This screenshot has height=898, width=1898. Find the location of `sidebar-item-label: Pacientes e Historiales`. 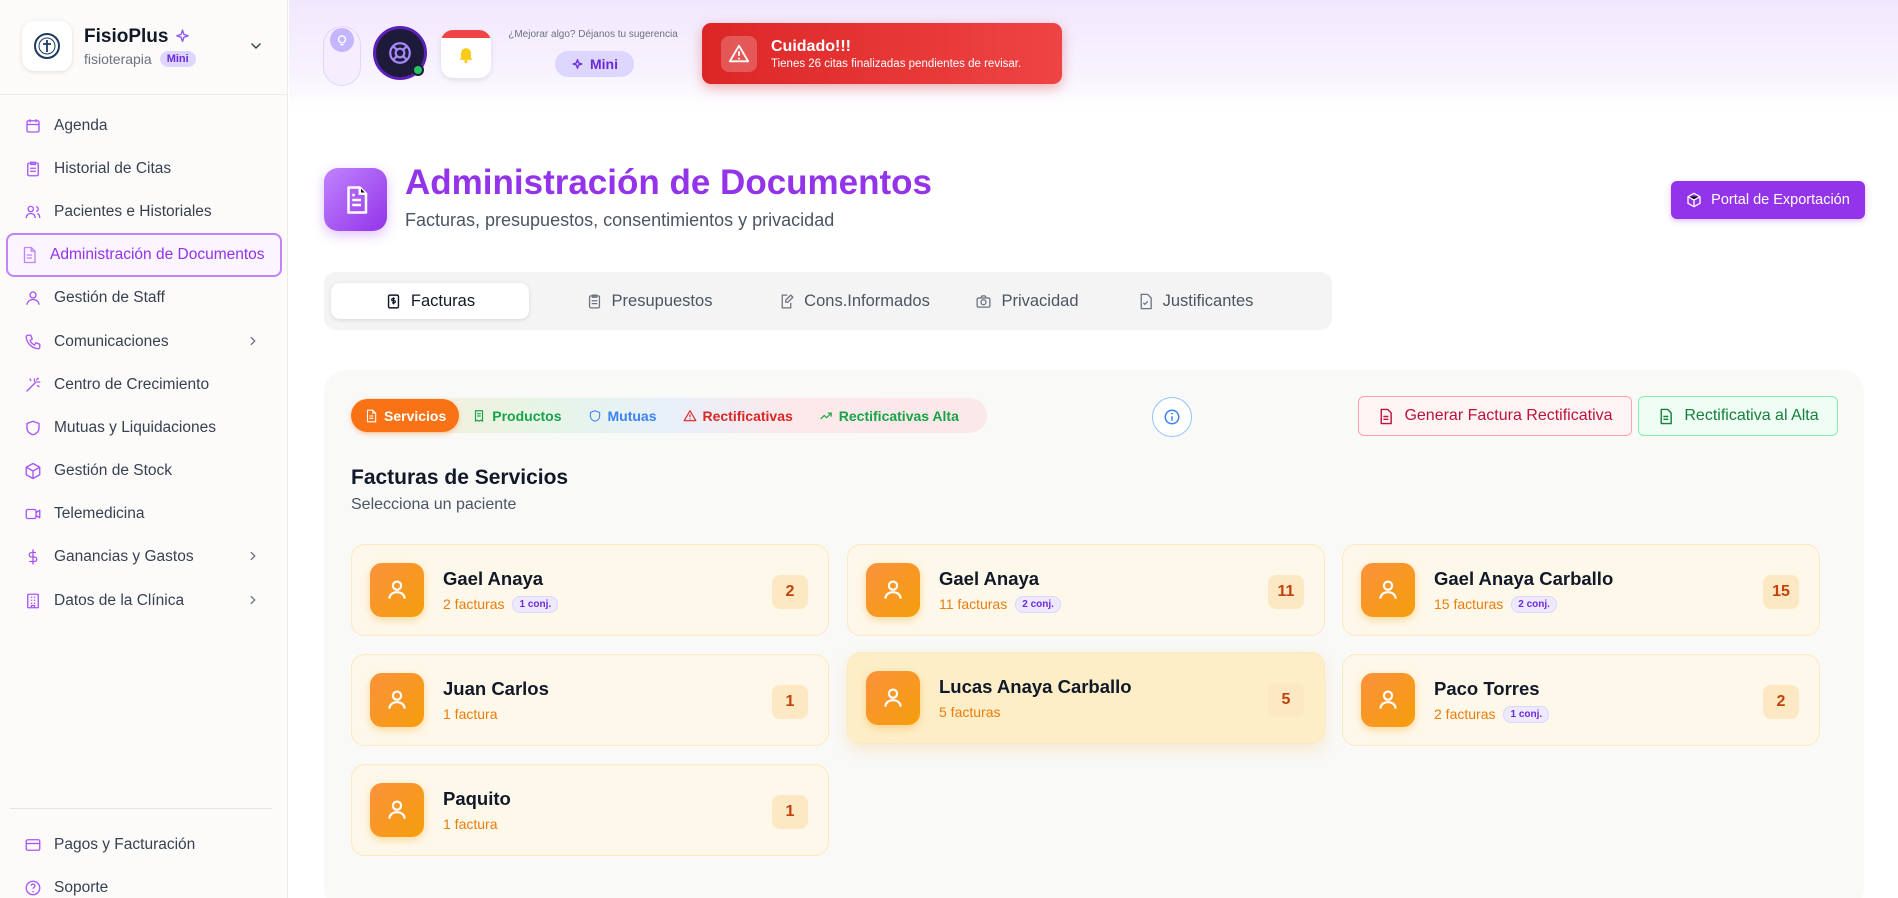

sidebar-item-label: Pacientes e Historiales is located at coordinates (133, 211).